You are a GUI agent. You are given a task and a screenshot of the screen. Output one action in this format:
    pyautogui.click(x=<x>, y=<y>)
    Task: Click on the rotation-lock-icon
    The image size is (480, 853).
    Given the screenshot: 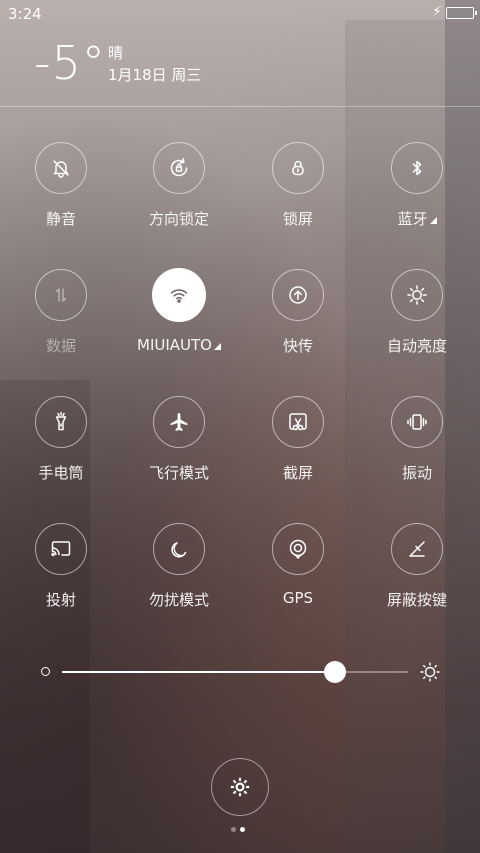 What is the action you would take?
    pyautogui.click(x=179, y=167)
    